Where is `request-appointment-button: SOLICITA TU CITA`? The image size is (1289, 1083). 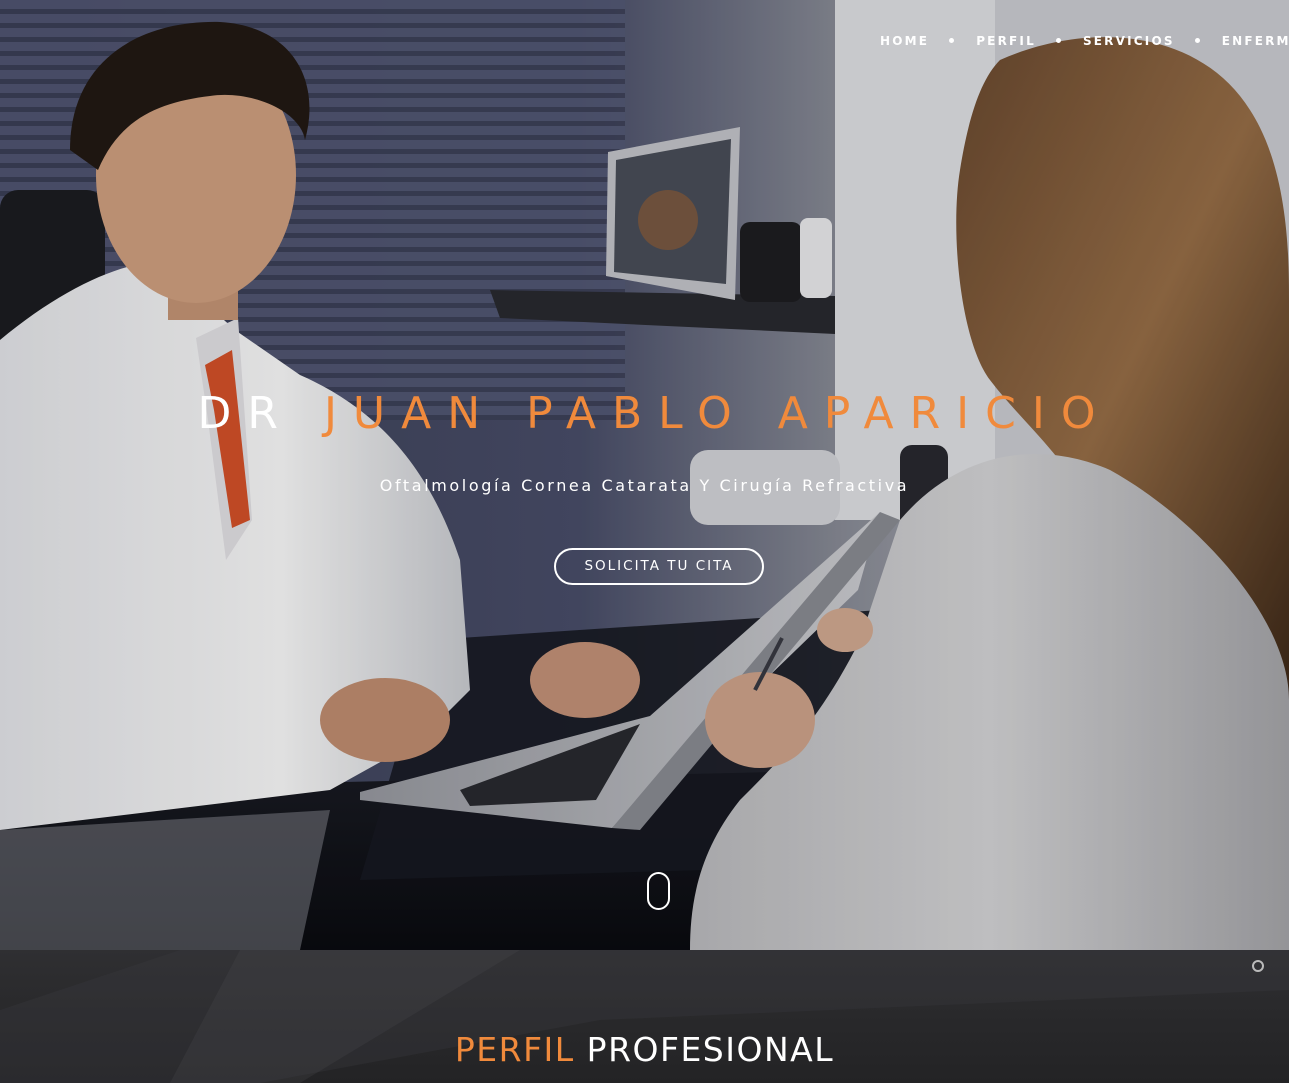 request-appointment-button: SOLICITA TU CITA is located at coordinates (659, 566).